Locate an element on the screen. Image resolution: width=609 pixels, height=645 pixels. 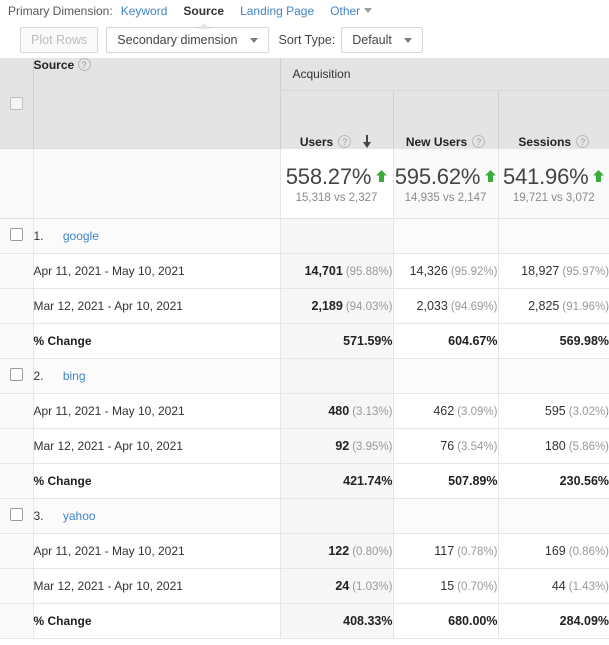
column-header-sessions-label: Sessions is located at coordinates (545, 141).